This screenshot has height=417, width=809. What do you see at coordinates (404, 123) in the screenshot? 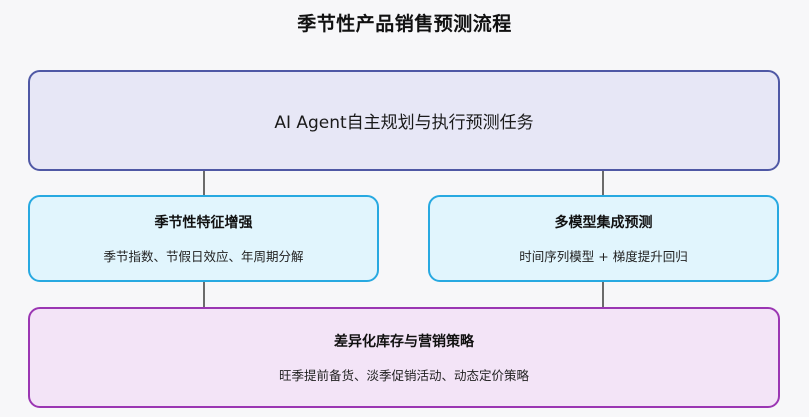
I see `agent-node-label: AI Agent自主规划与执行预测任务` at bounding box center [404, 123].